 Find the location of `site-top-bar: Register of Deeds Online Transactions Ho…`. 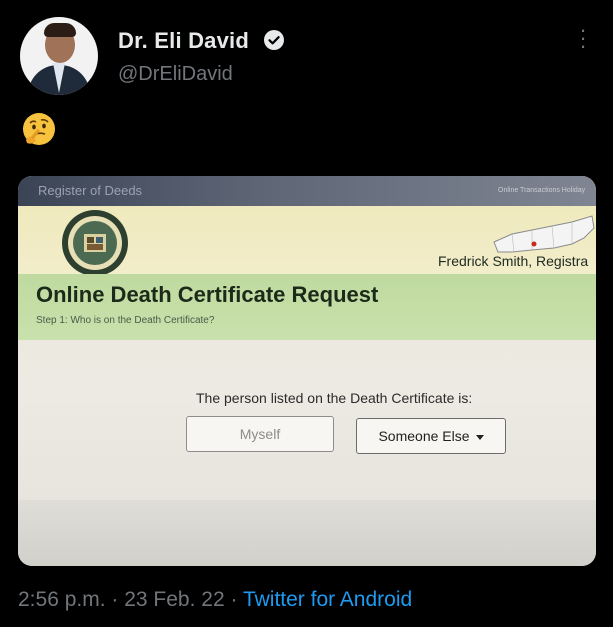

site-top-bar: Register of Deeds Online Transactions Ho… is located at coordinates (307, 191).